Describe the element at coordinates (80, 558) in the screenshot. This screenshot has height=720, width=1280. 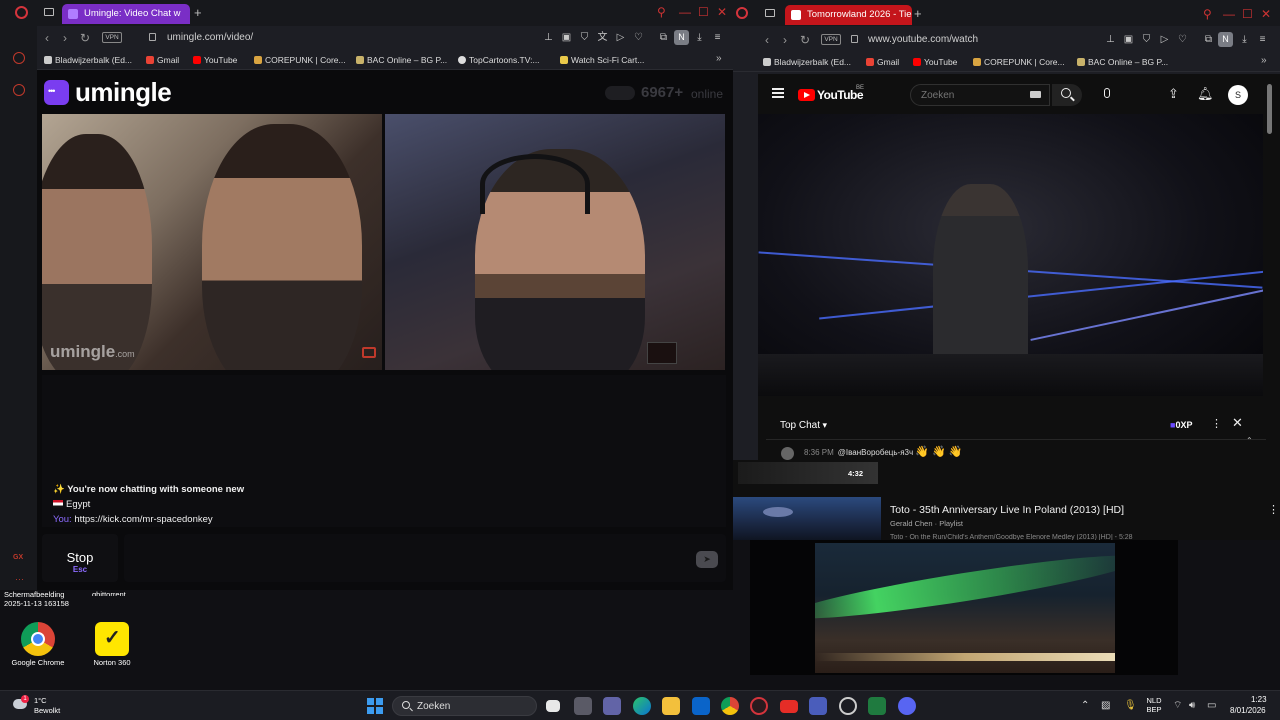
I see `stop-button: Stop Esc` at that location.